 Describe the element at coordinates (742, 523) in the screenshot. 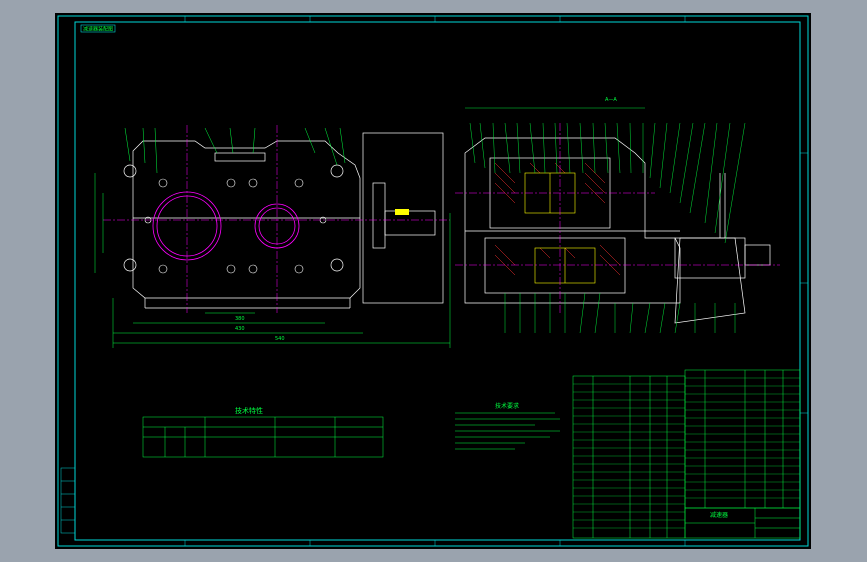

I see `title-block` at that location.